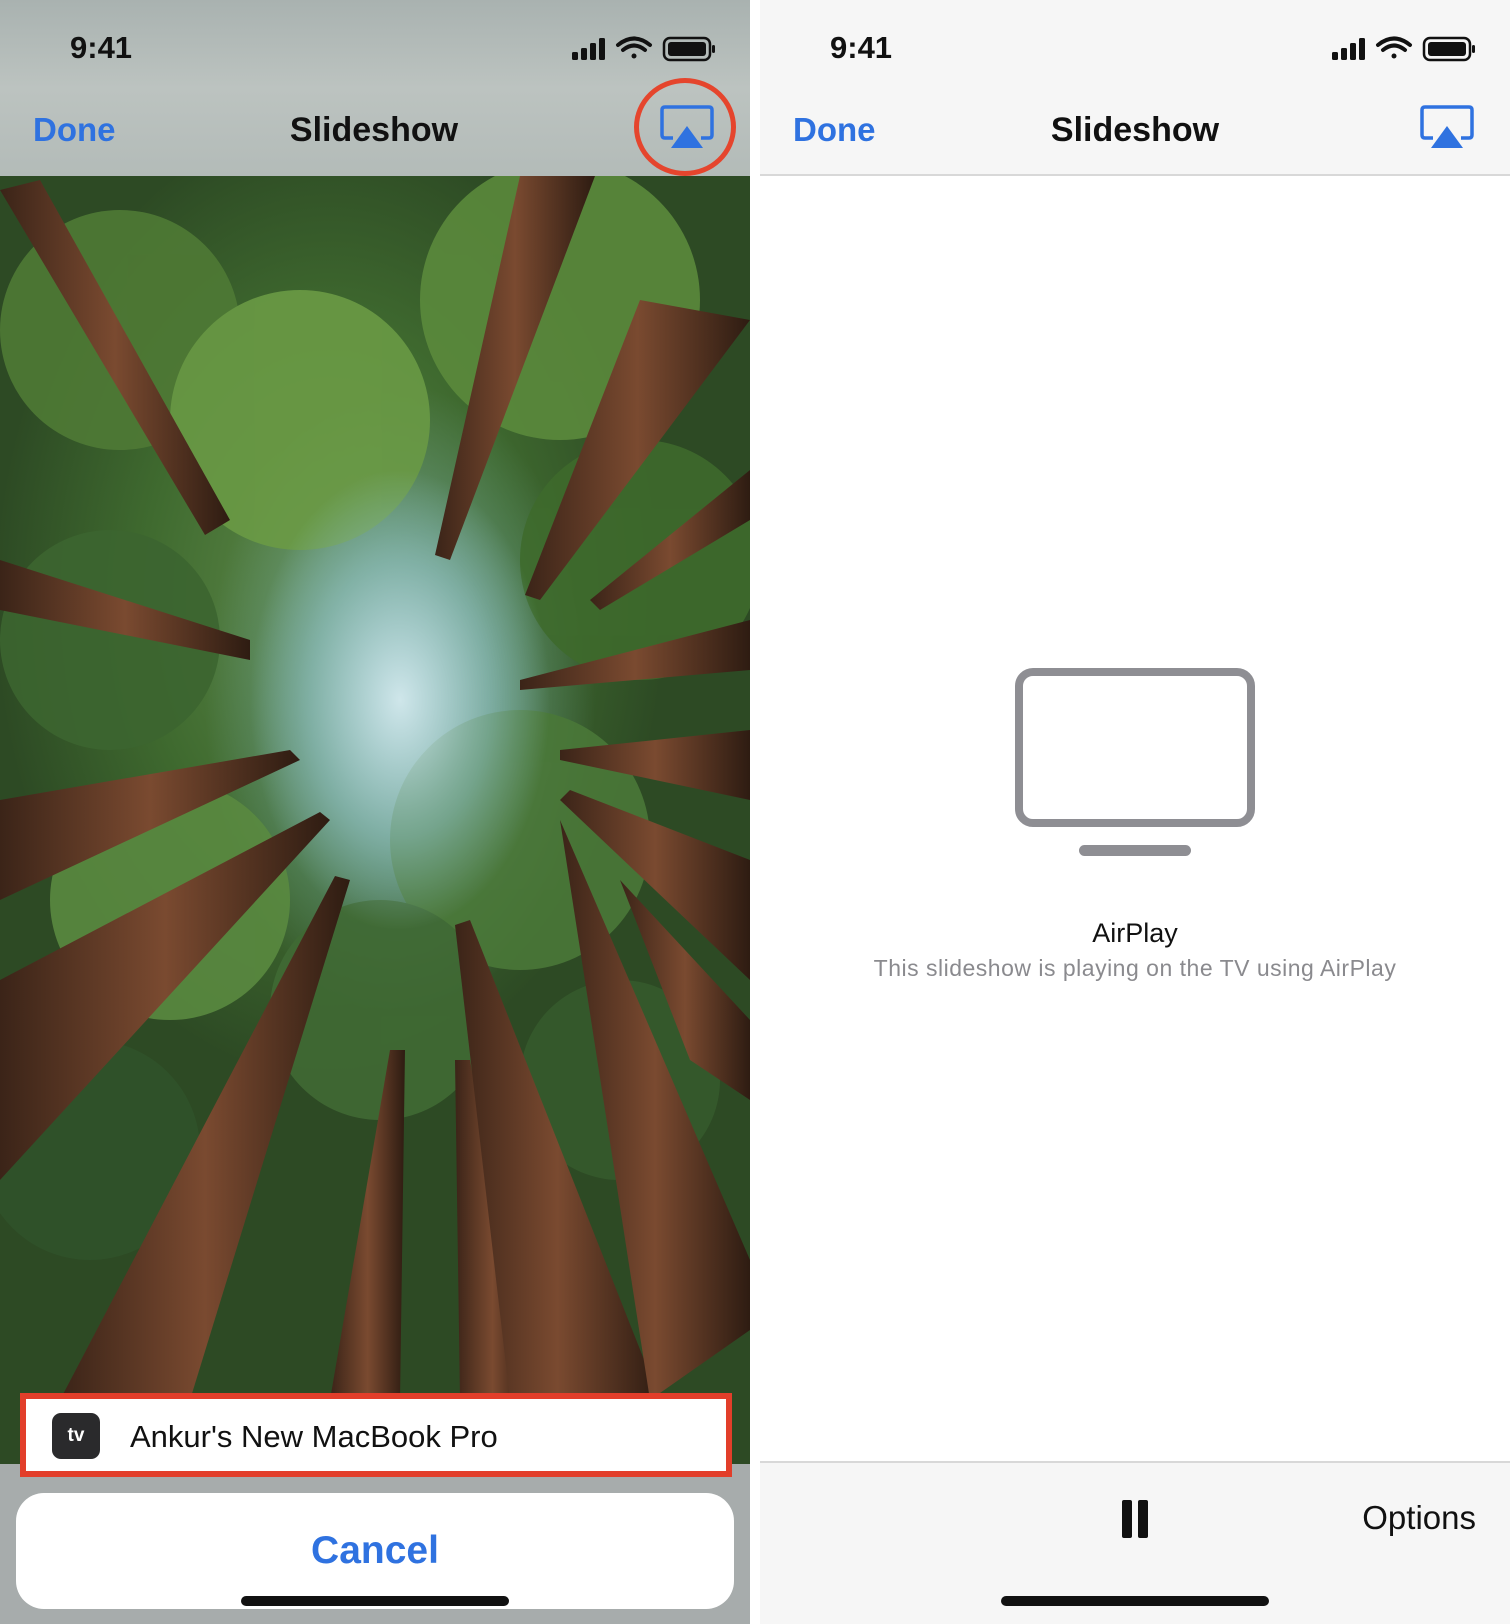 The width and height of the screenshot is (1510, 1624). I want to click on airplay-status-title: AirPlay, so click(1135, 933).